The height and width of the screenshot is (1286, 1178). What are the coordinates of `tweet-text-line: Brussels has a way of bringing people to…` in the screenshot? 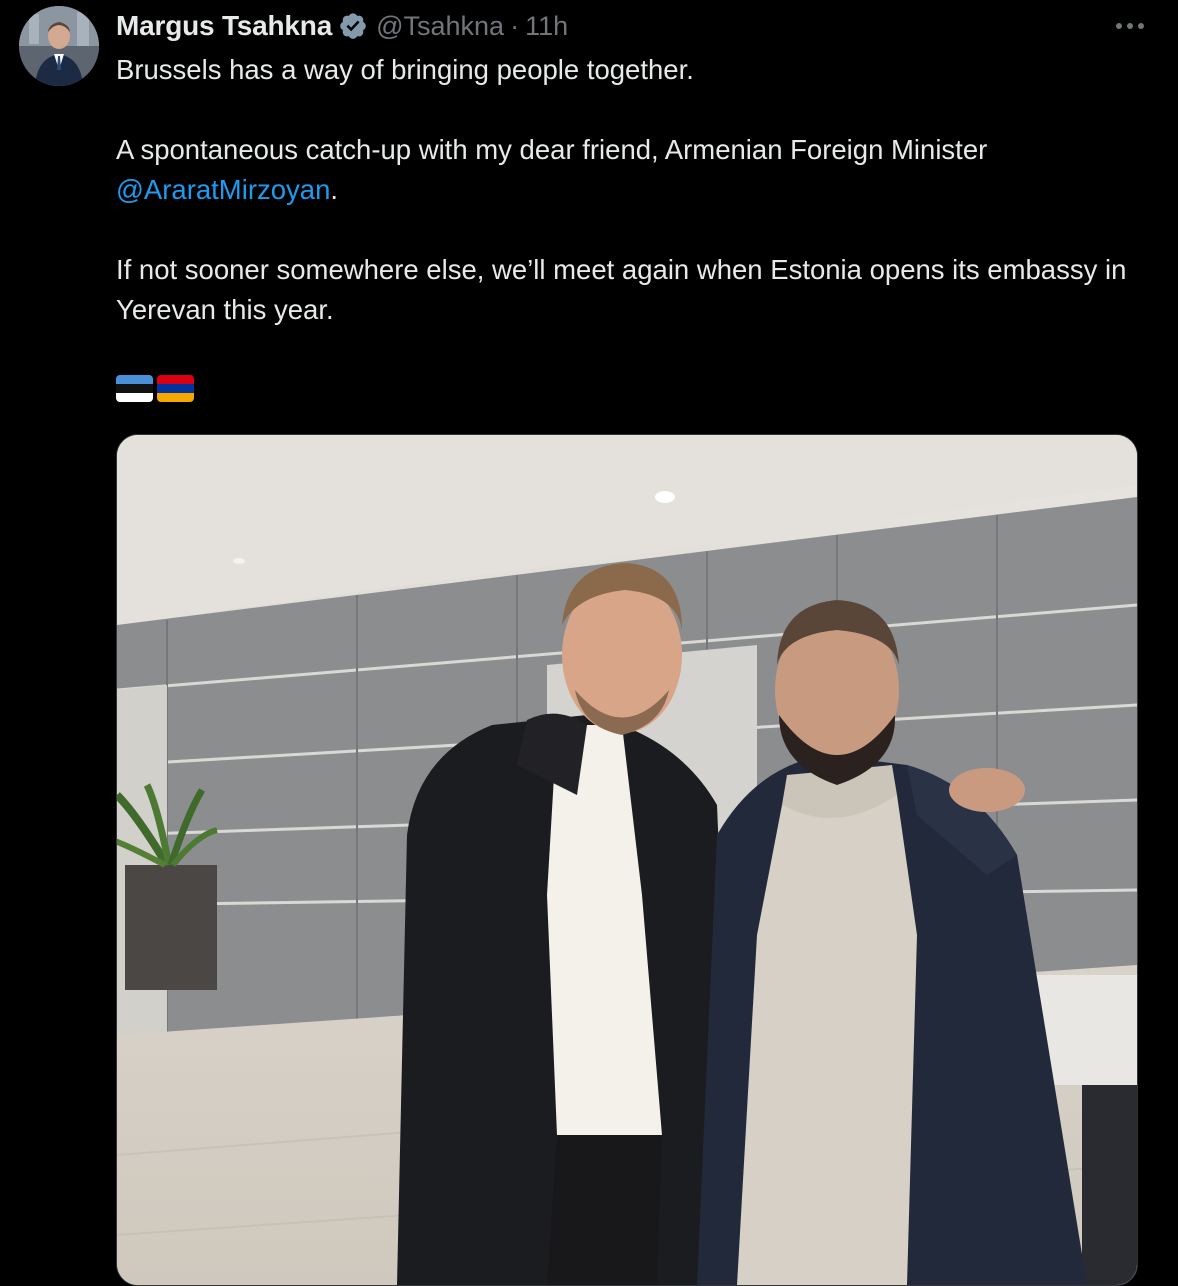 It's located at (405, 69).